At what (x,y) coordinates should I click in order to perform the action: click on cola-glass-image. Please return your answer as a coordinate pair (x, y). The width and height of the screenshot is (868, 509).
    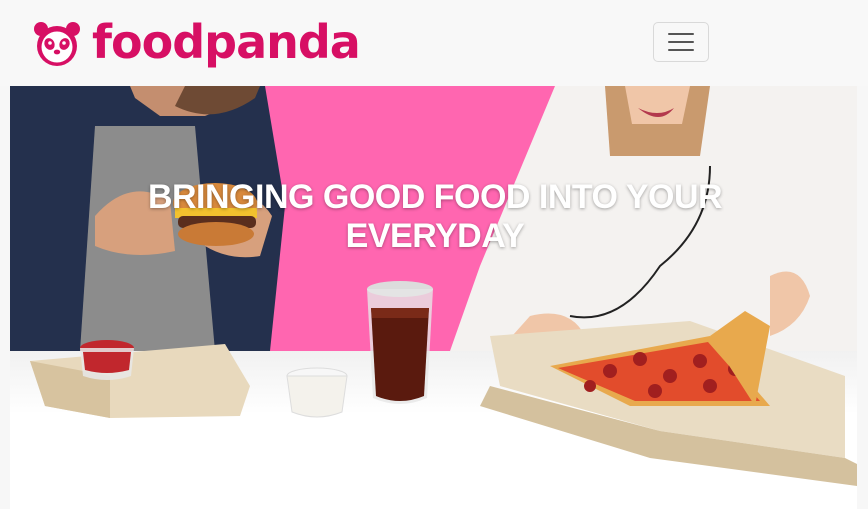
    Looking at the image, I should click on (400, 342).